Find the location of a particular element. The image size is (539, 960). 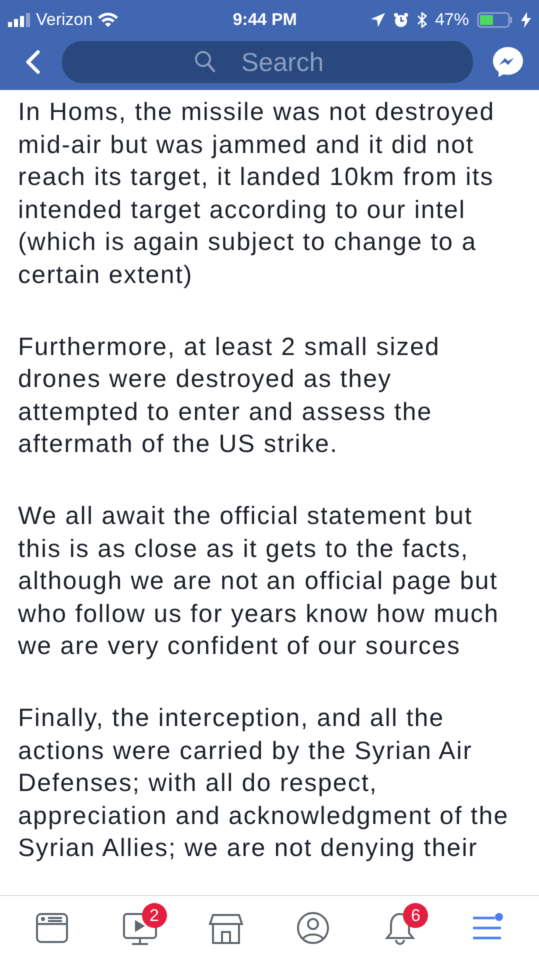

battery-percent: 47% is located at coordinates (451, 20).